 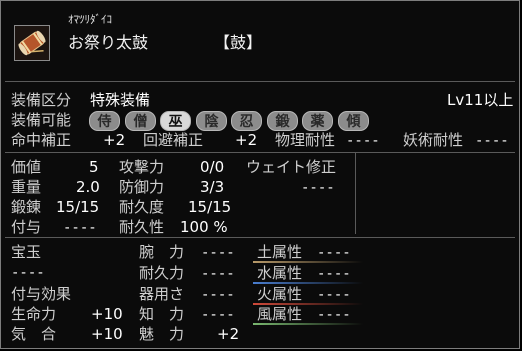 What do you see at coordinates (280, 314) in the screenshot?
I see `wind-label: 風属性` at bounding box center [280, 314].